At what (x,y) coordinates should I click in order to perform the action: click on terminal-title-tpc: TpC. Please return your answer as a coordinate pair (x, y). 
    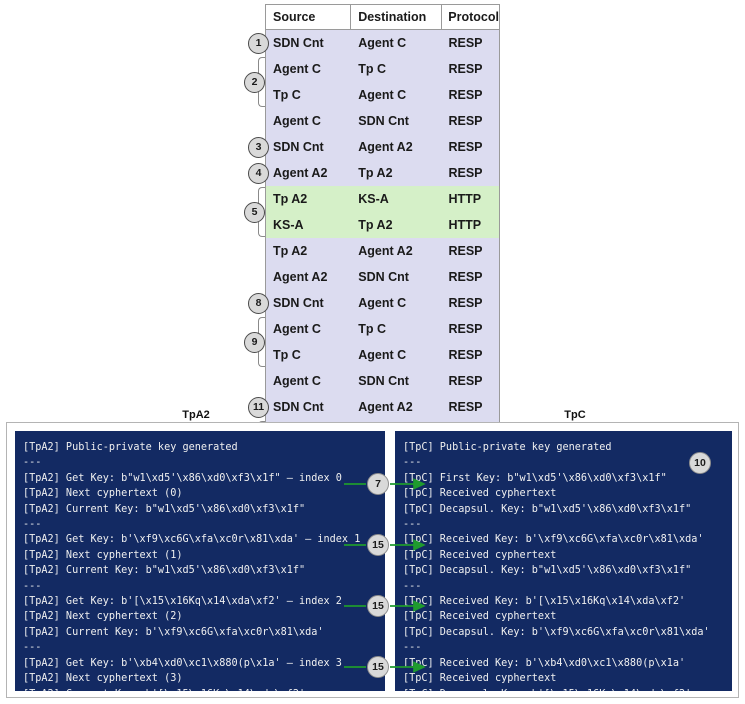
    Looking at the image, I should click on (575, 415).